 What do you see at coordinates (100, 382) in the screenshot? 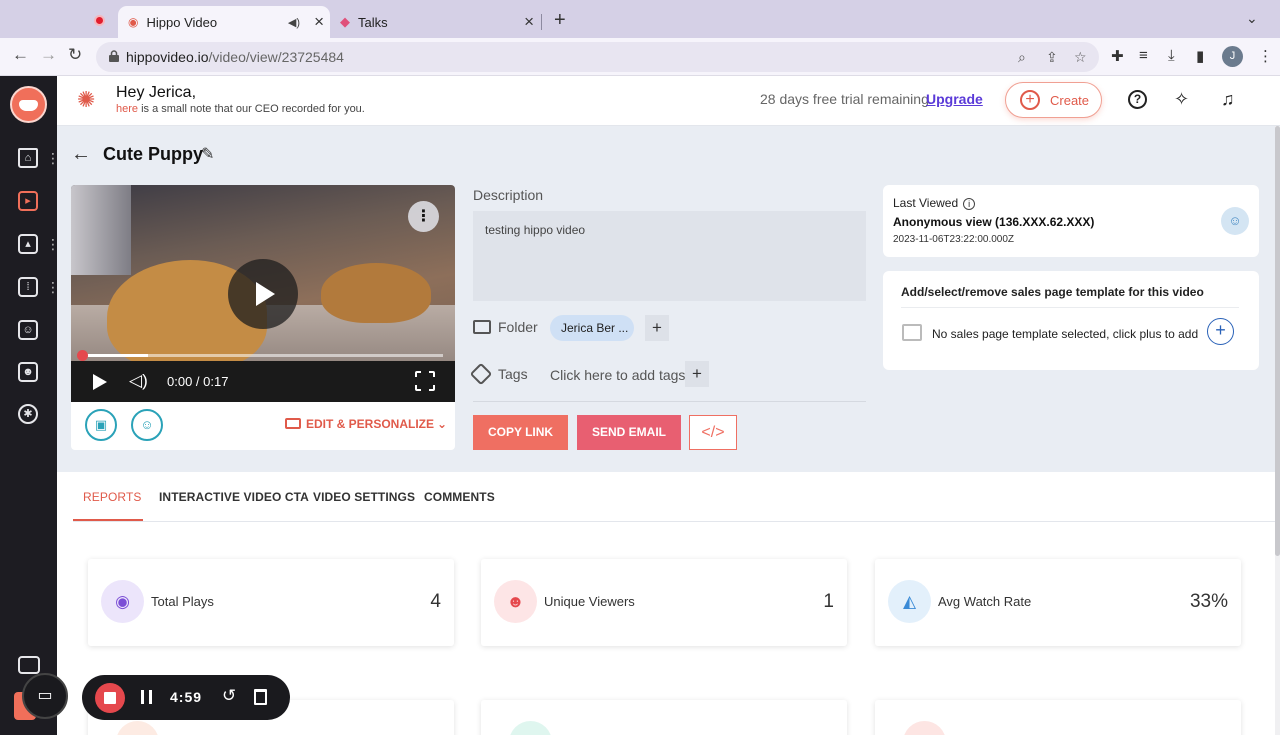
I see `play-icon` at bounding box center [100, 382].